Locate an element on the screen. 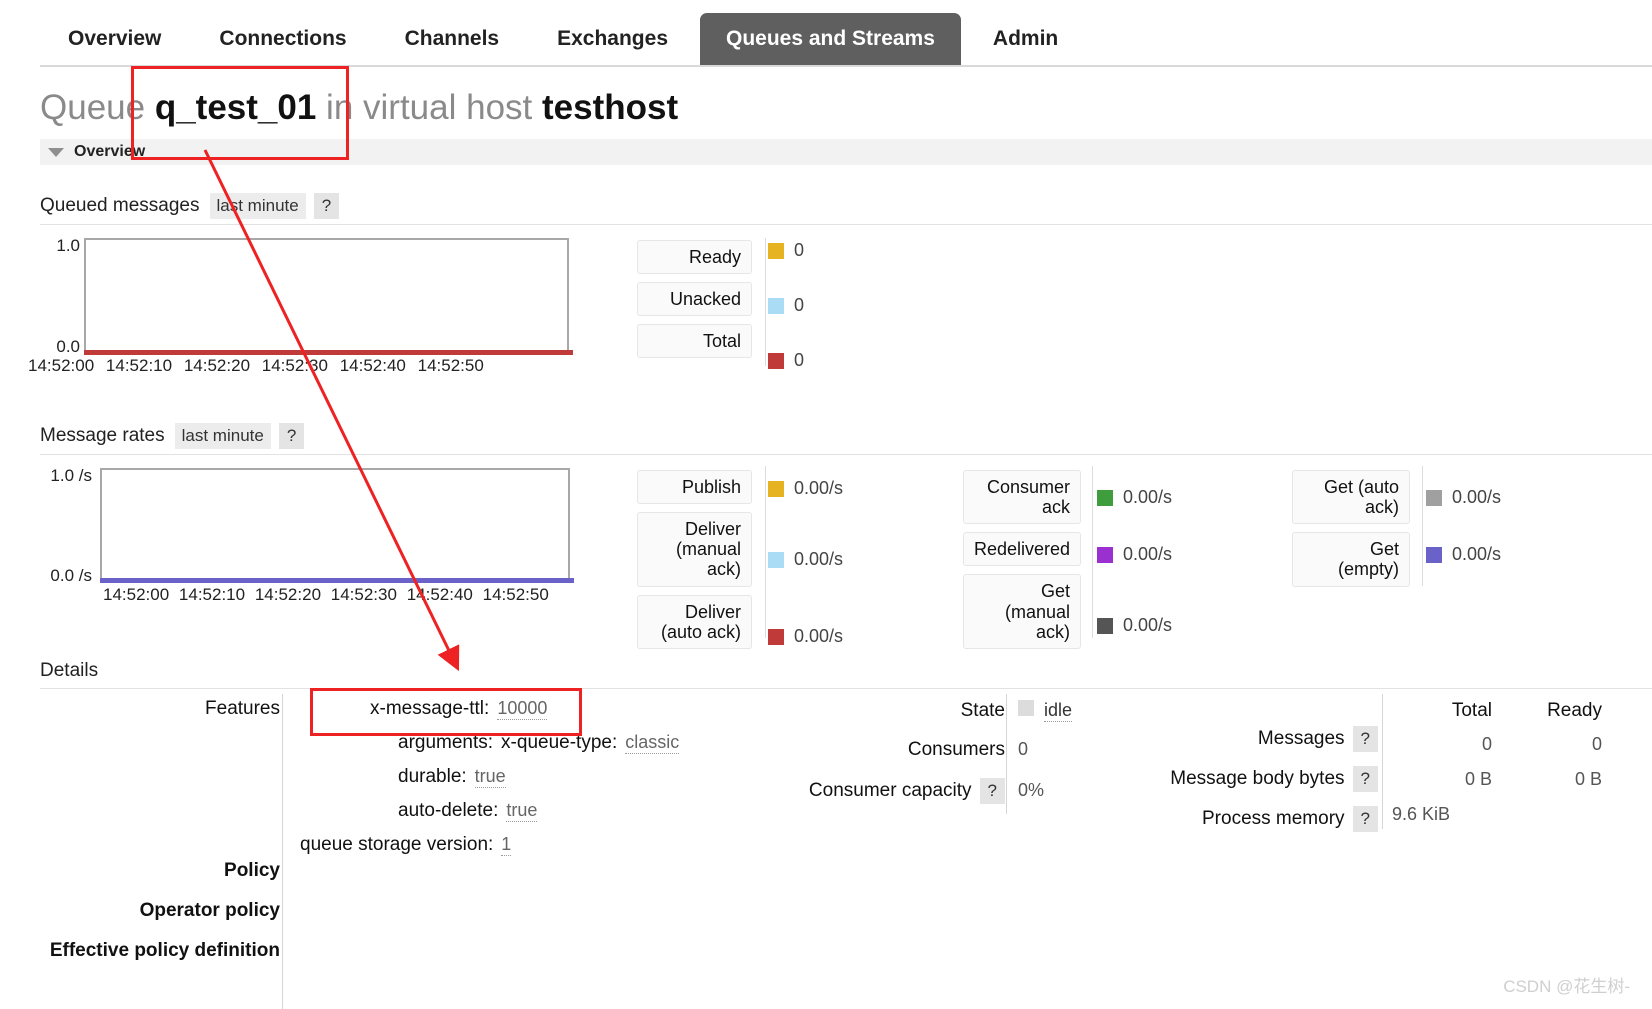  legend-value-get-empty: 0.00/s is located at coordinates (1463, 554).